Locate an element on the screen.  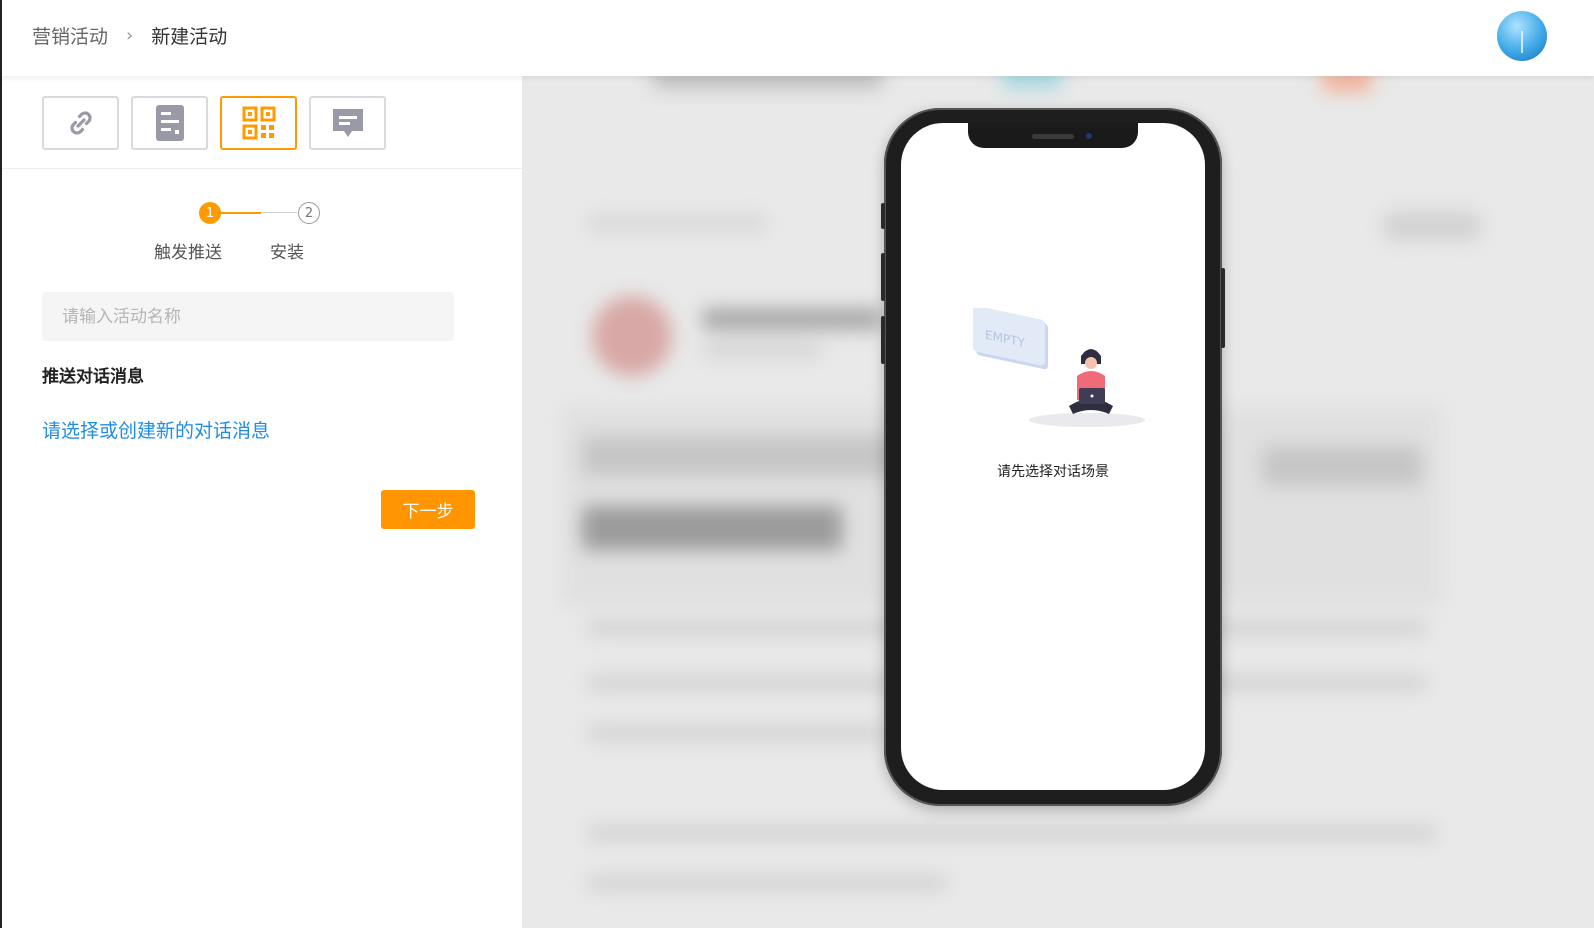
select-message-link: 请选择或创建新的对话消息 is located at coordinates (156, 429).